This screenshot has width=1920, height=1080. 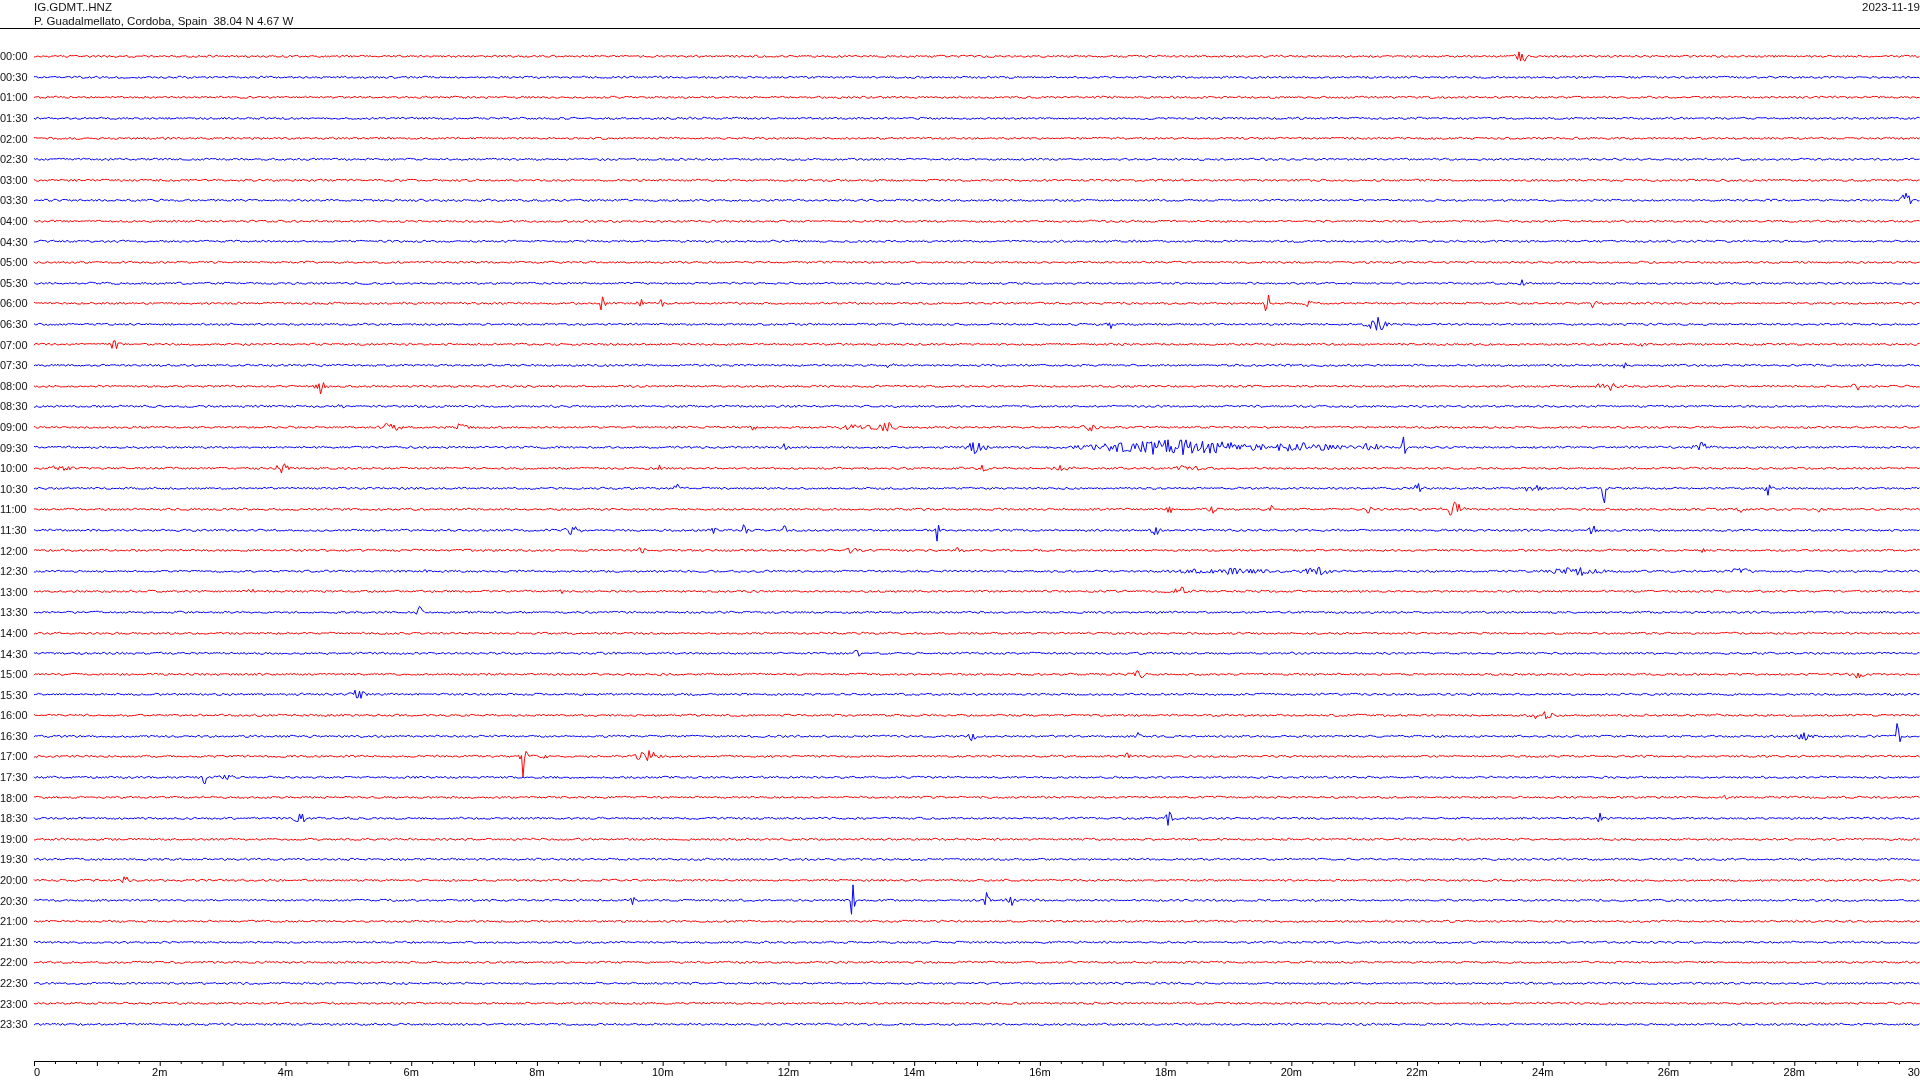 What do you see at coordinates (1913, 1071) in the screenshot?
I see `axis-label: 30` at bounding box center [1913, 1071].